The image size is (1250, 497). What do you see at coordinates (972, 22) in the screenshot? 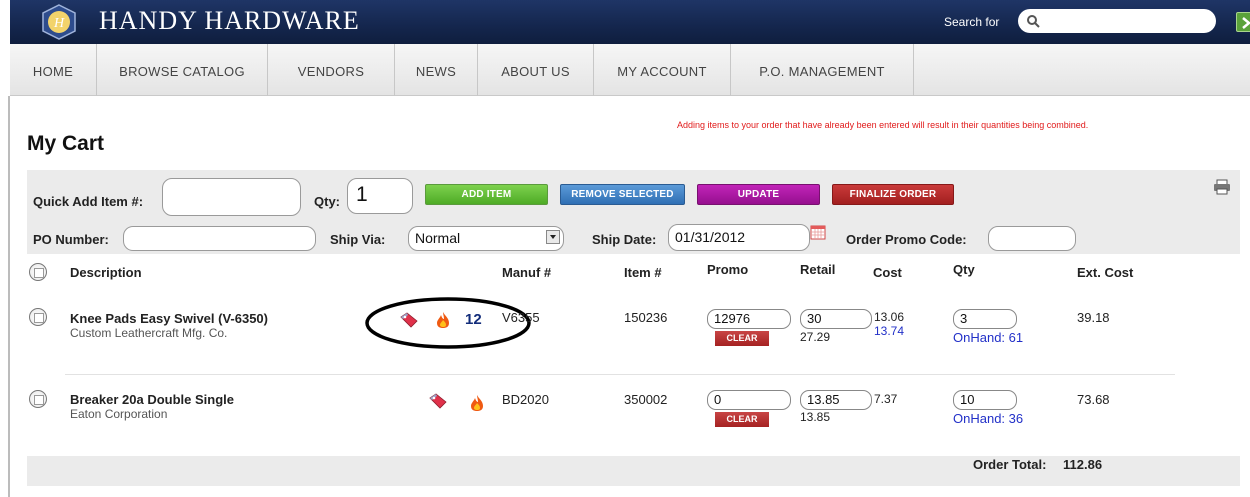
I see `search-label: Search for` at bounding box center [972, 22].